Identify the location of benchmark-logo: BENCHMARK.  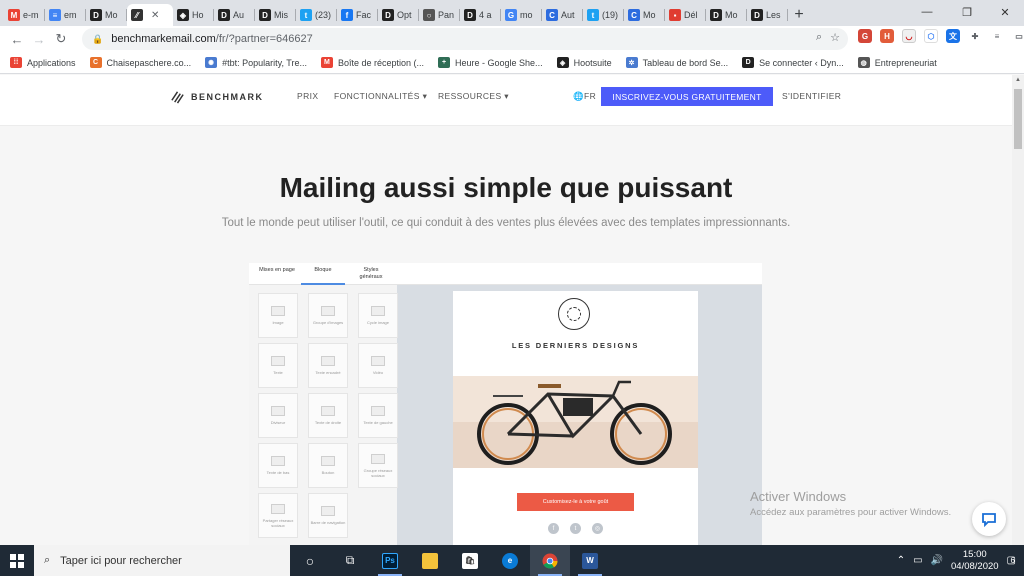
(217, 96).